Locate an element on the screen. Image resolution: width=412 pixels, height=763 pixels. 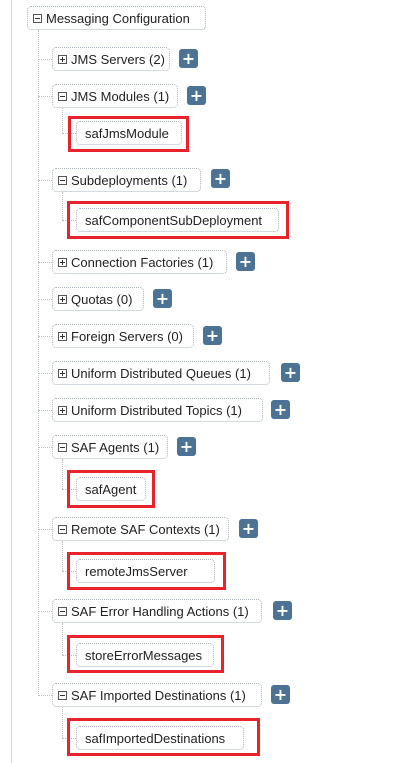
tree-node-saf-imported-destinations: SAF Imported Destinations (1) is located at coordinates (157, 695).